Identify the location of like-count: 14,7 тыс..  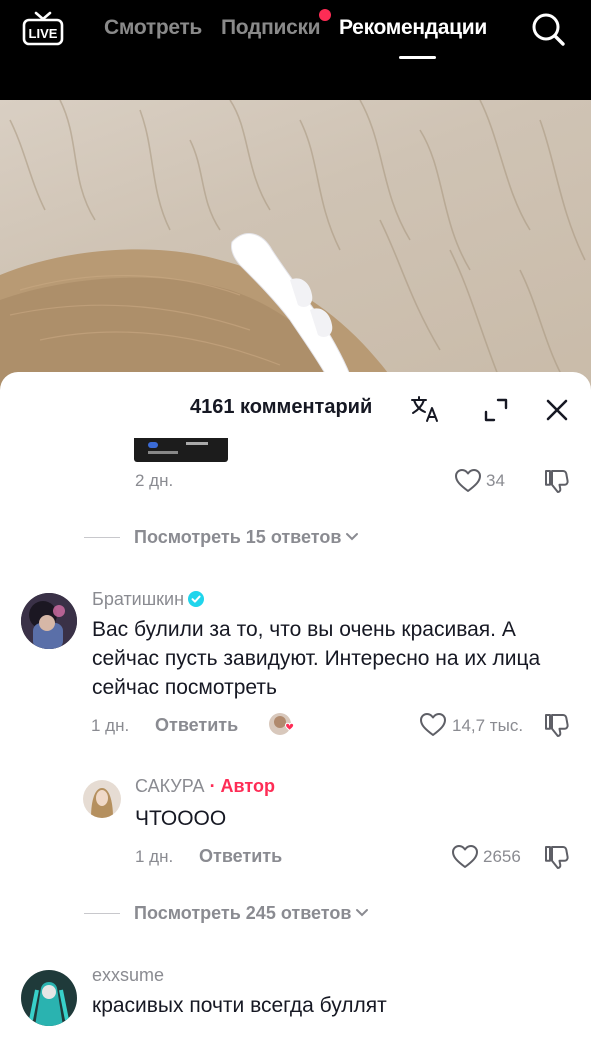
(488, 725).